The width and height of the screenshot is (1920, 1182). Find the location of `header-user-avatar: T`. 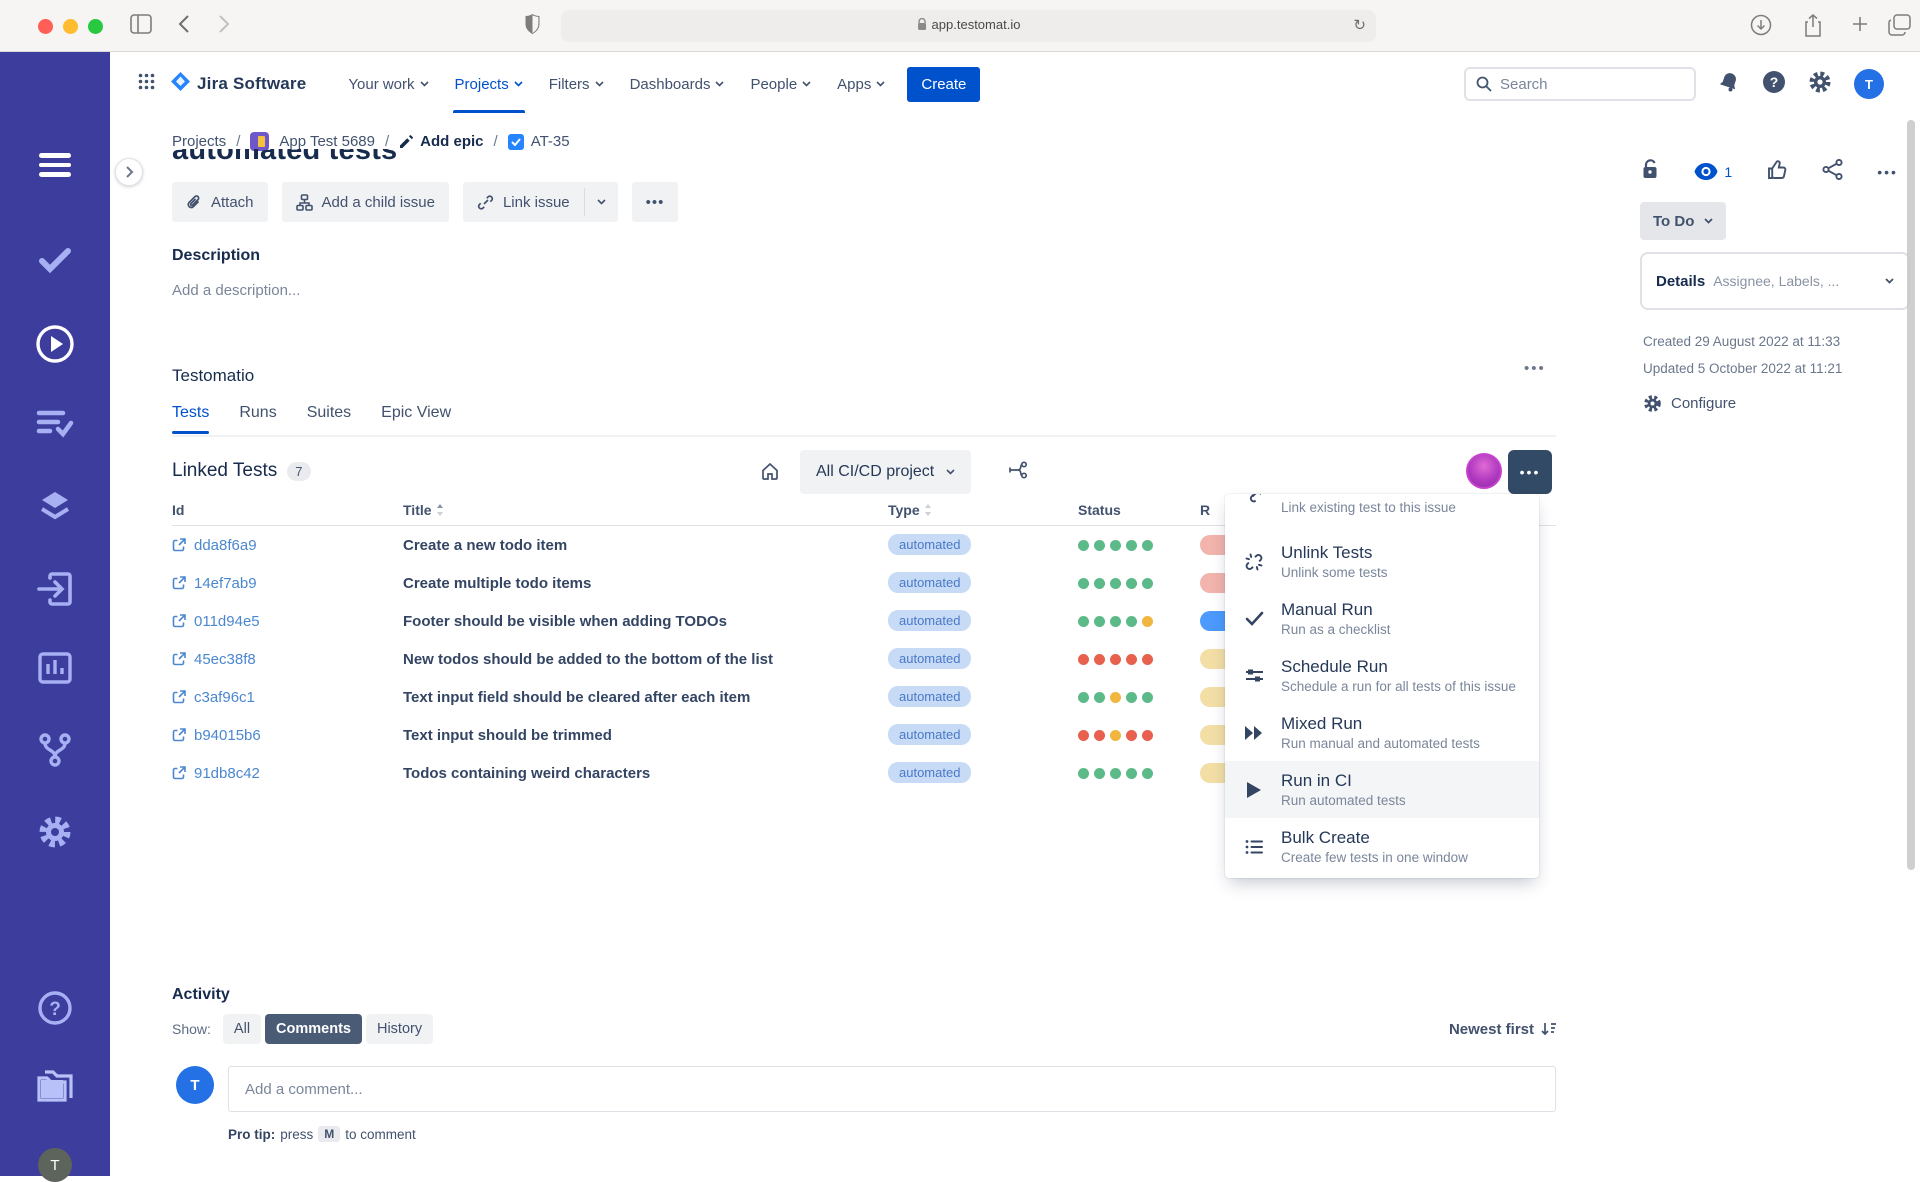

header-user-avatar: T is located at coordinates (1869, 84).